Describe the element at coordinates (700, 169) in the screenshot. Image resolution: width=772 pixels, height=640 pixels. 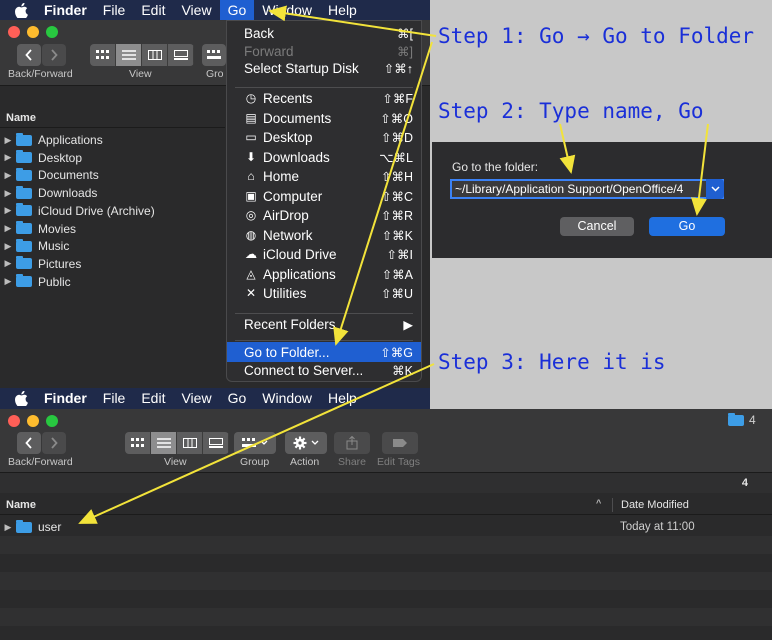
I see `arrow-step2-go` at that location.